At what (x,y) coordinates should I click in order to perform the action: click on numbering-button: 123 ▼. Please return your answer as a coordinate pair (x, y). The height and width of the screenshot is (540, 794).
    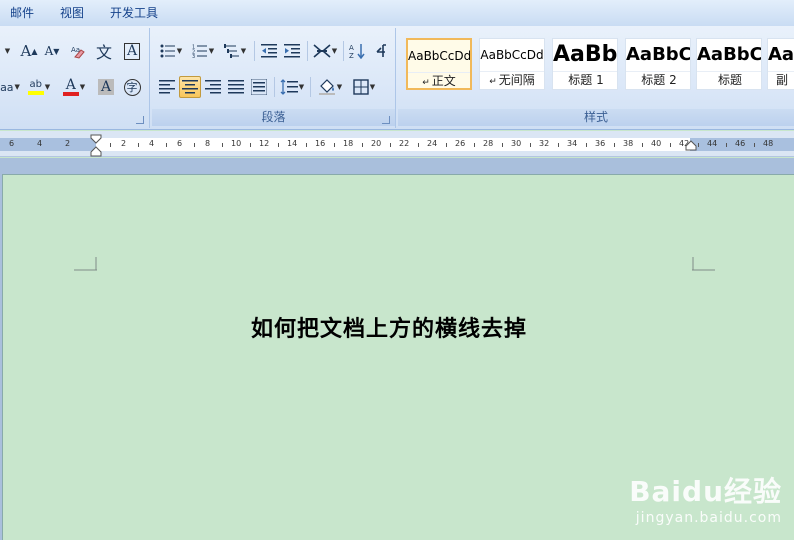
    Looking at the image, I should click on (203, 51).